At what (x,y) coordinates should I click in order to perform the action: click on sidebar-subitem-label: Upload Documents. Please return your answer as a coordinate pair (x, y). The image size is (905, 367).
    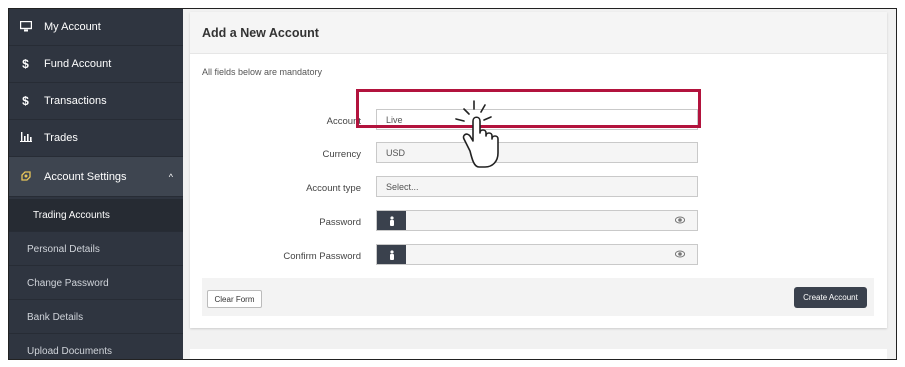
    Looking at the image, I should click on (70, 351).